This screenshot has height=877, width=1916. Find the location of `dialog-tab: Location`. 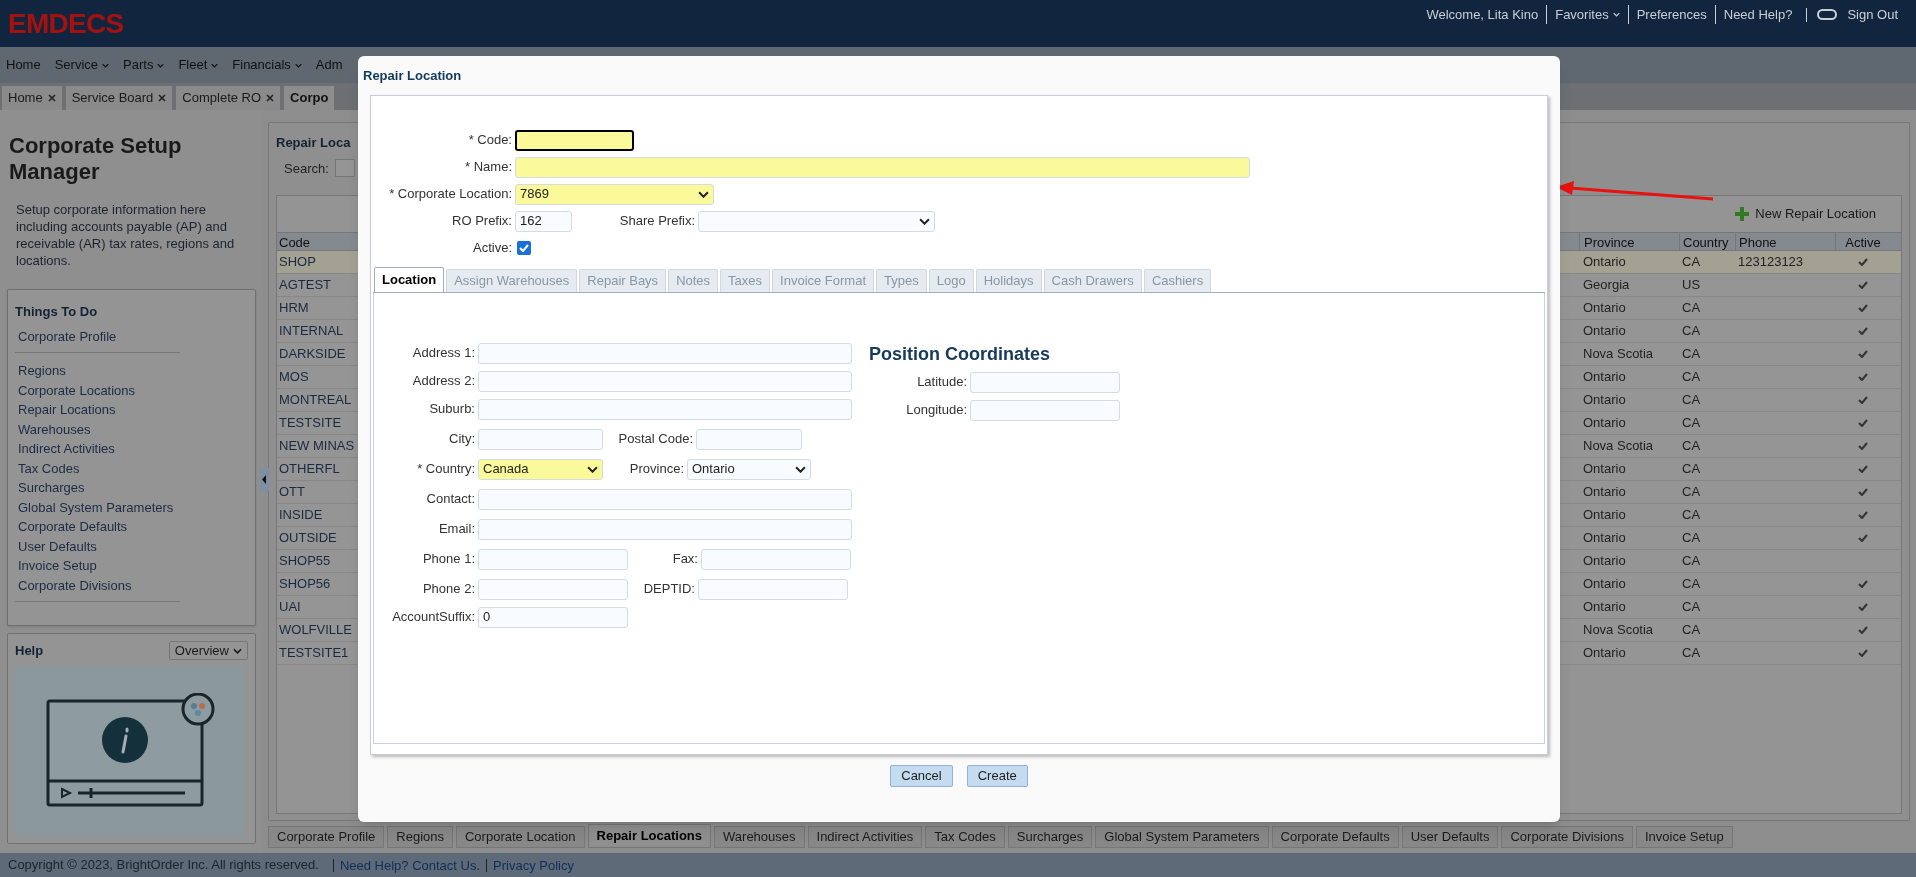

dialog-tab: Location is located at coordinates (409, 279).